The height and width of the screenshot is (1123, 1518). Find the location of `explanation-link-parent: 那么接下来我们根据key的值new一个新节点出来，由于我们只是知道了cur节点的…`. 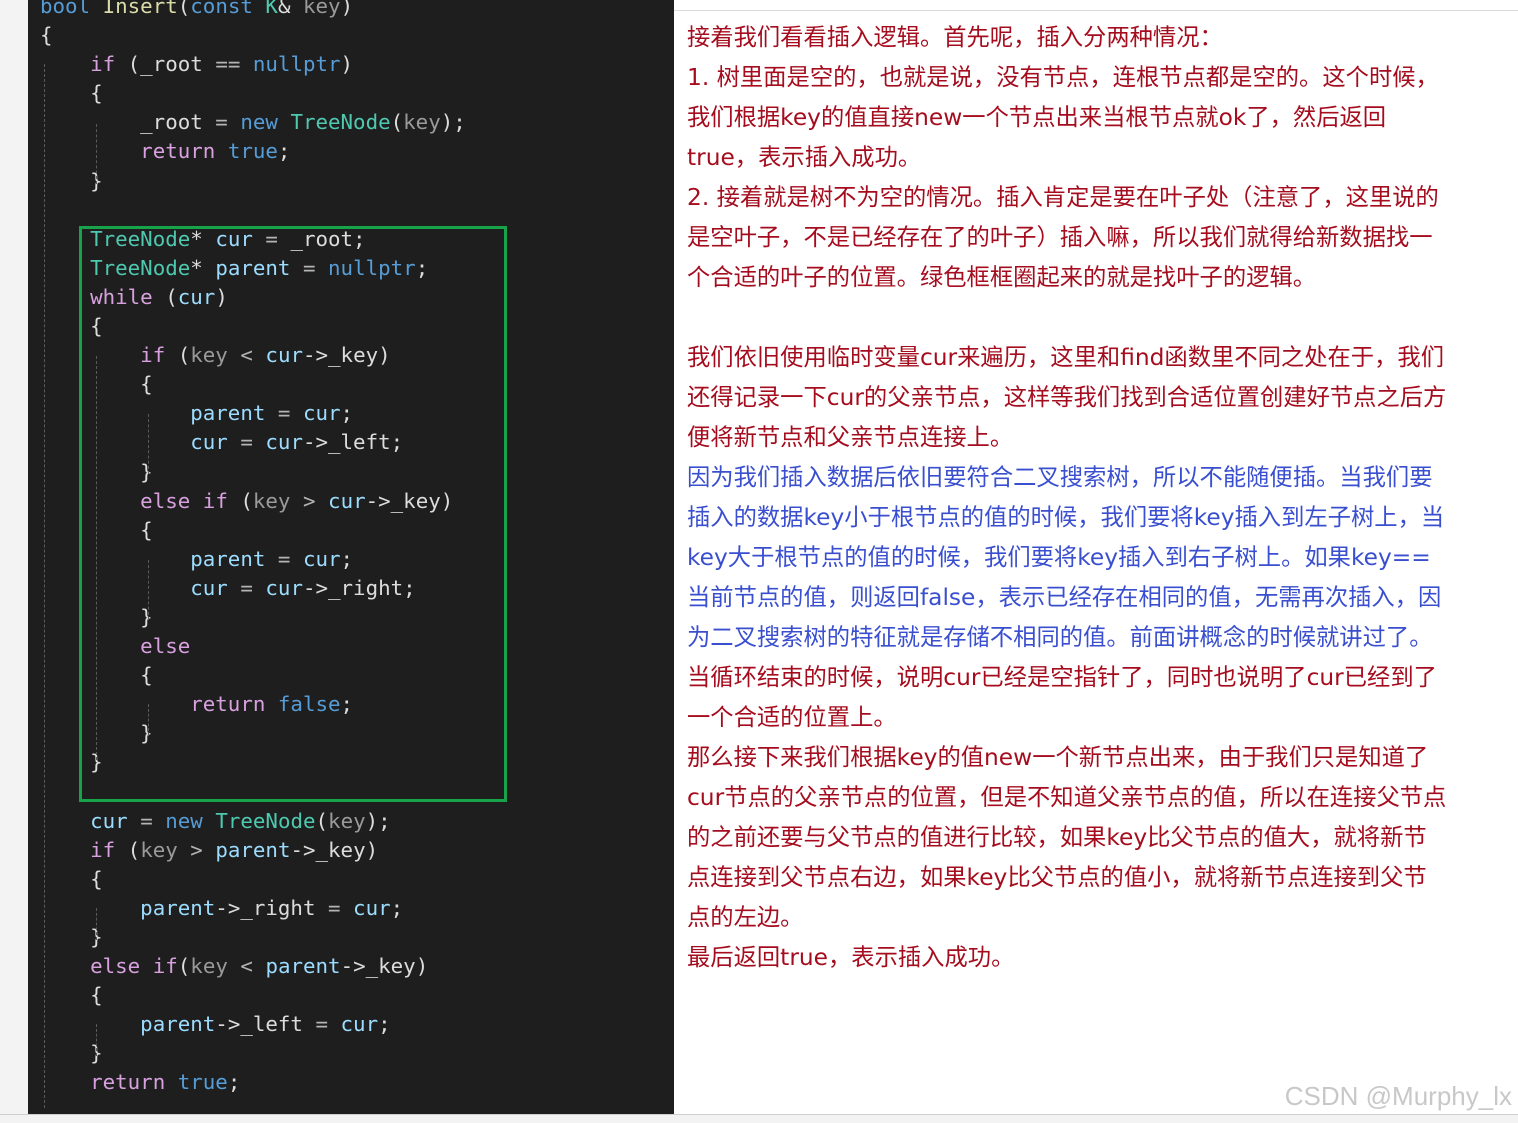

explanation-link-parent: 那么接下来我们根据key的值new一个新节点出来，由于我们只是知道了cur节点的… is located at coordinates (1067, 837).